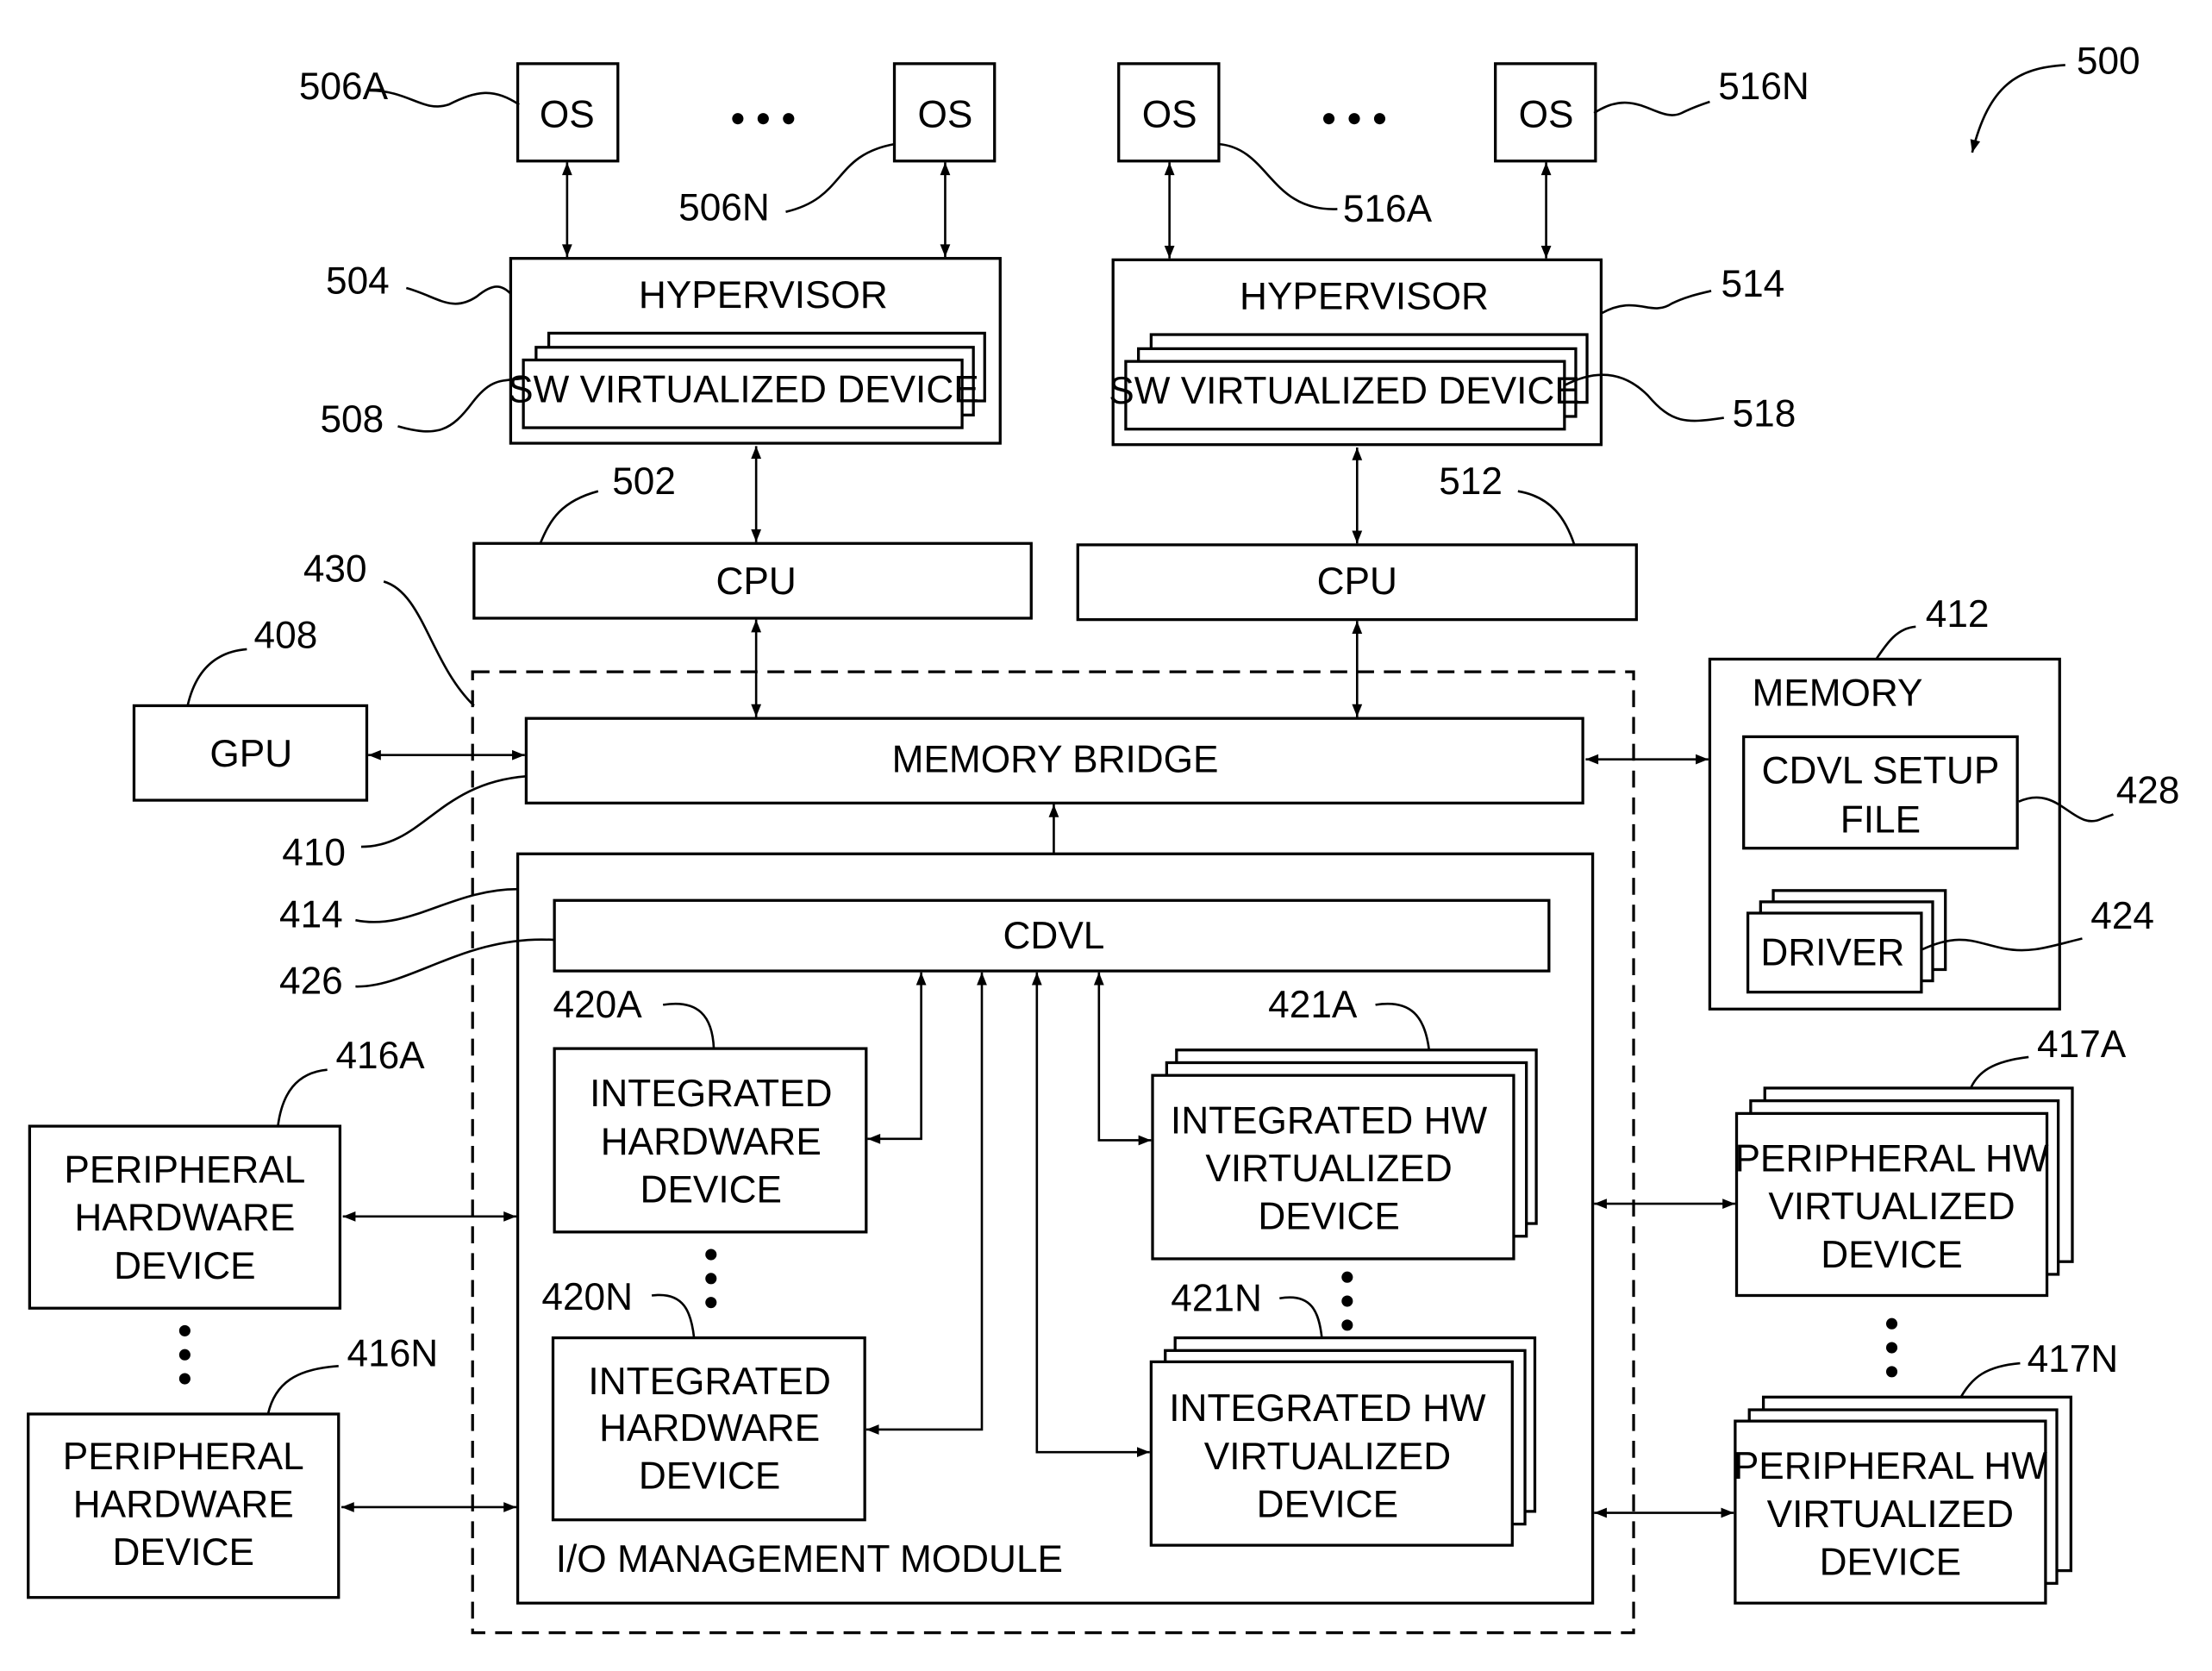 The height and width of the screenshot is (1671, 2212). I want to click on ref-410: 410, so click(314, 852).